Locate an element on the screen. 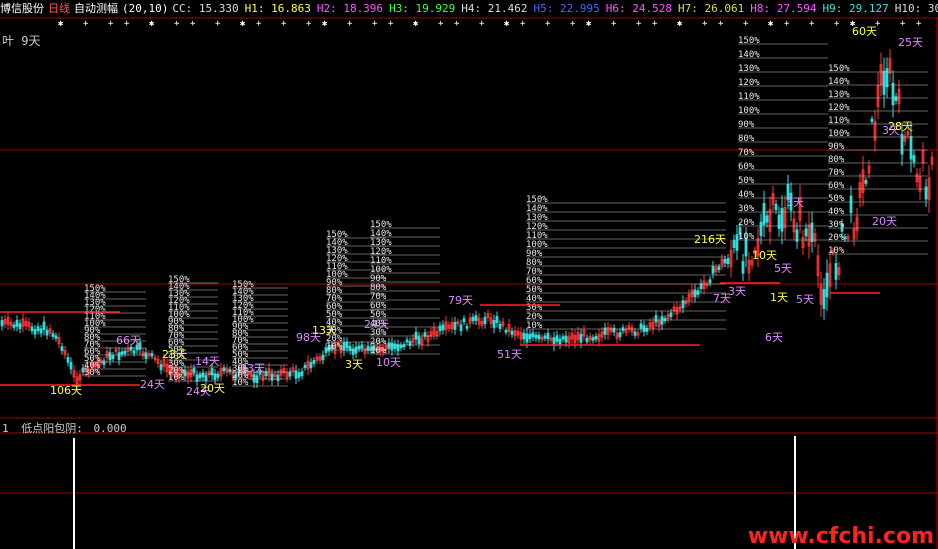  sub-panel-value: 0.000 is located at coordinates (110, 428).